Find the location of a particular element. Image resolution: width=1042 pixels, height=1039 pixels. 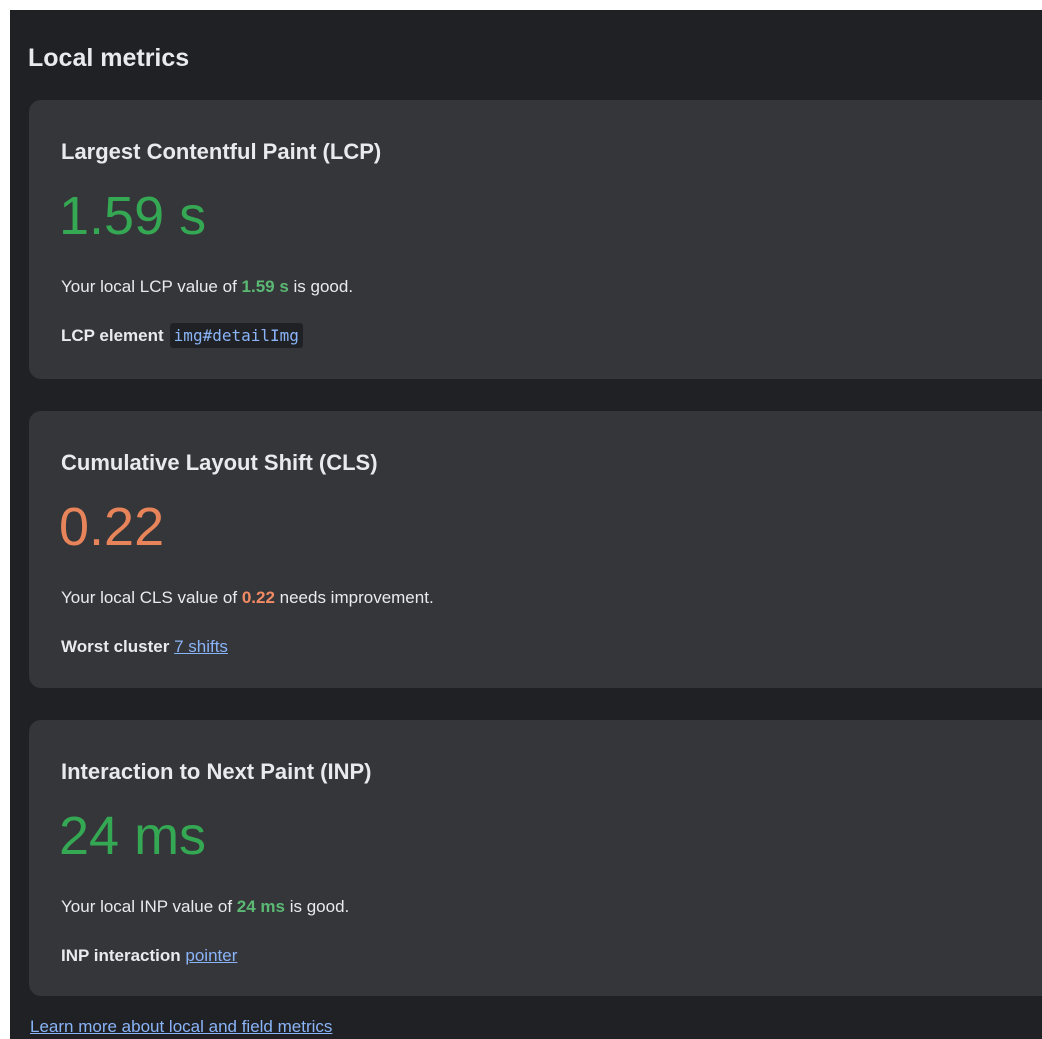

cls-value: 0.22 is located at coordinates (112, 527).